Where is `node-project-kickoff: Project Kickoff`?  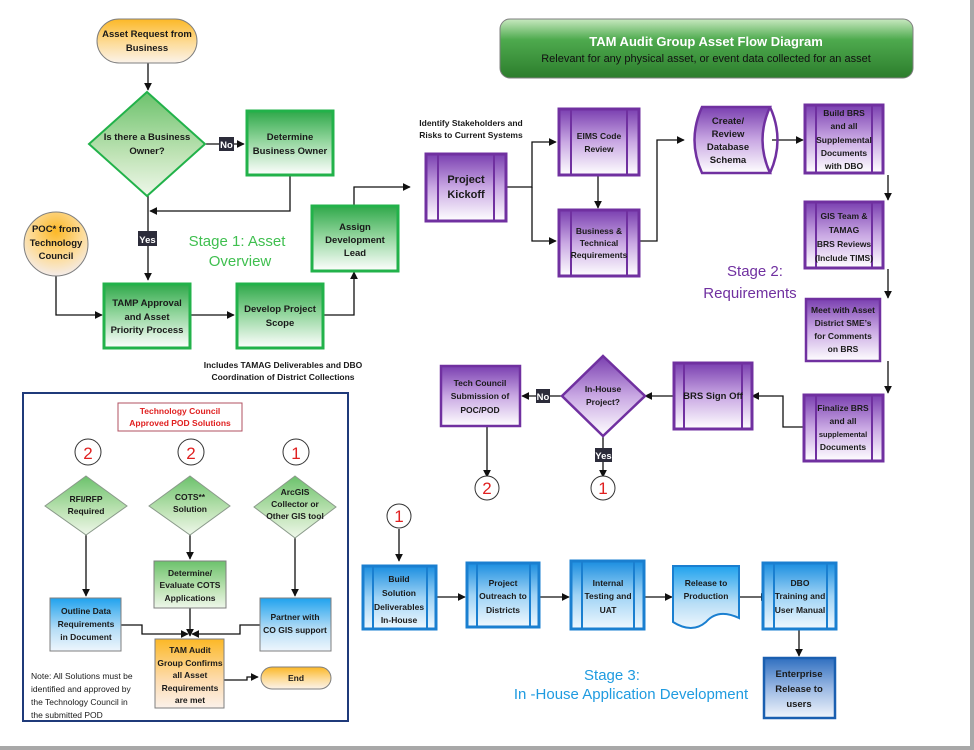 node-project-kickoff: Project Kickoff is located at coordinates (466, 187).